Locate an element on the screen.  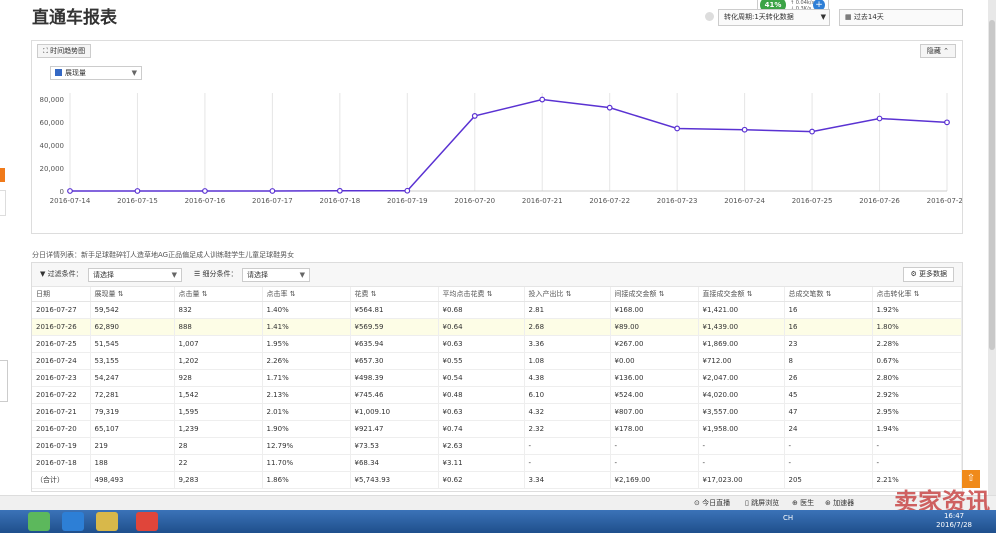
table-cell: 1,202 is located at coordinates (218, 361).